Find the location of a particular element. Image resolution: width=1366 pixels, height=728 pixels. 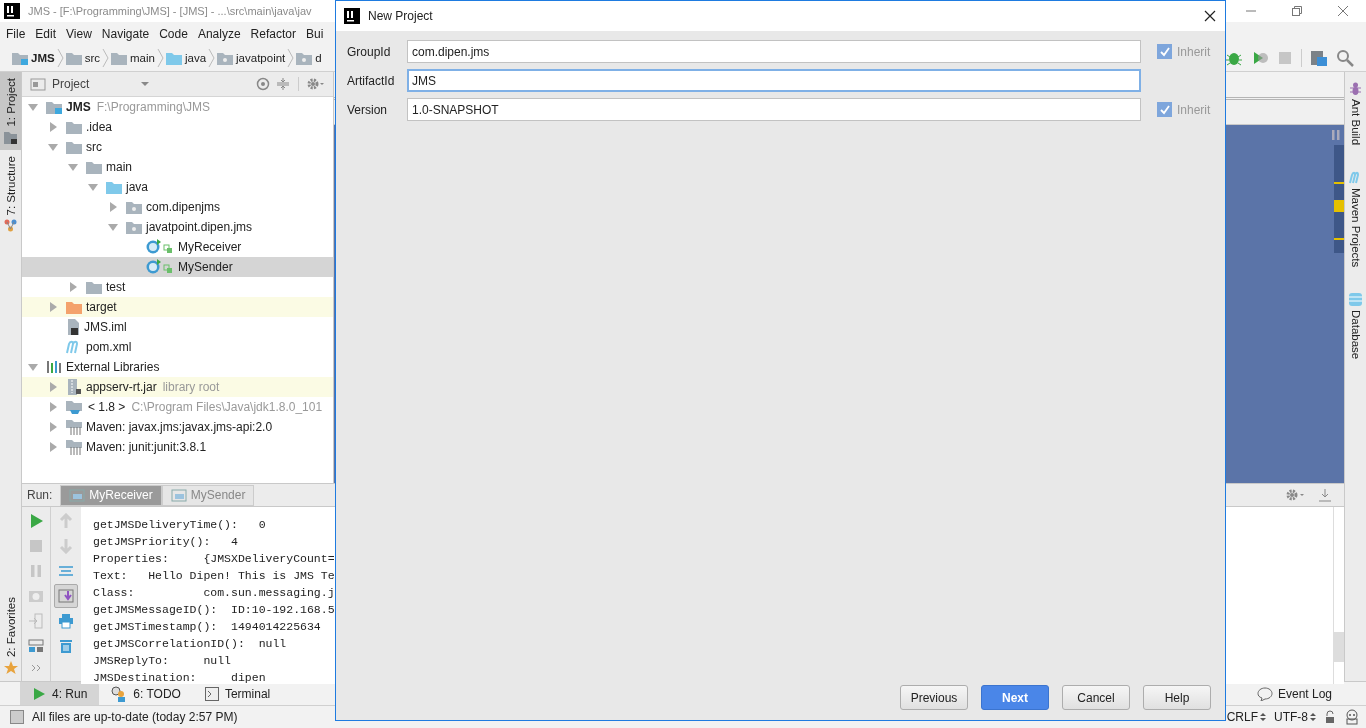

line-separator-selector: CRLF is located at coordinates (1246, 717).